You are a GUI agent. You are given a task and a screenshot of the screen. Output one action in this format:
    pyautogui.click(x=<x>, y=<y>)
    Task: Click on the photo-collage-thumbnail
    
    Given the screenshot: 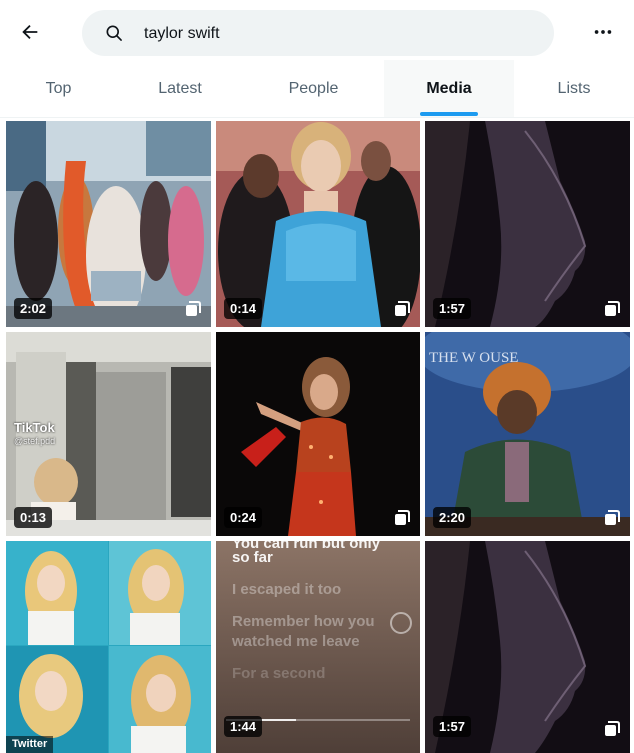 What is the action you would take?
    pyautogui.click(x=108, y=647)
    